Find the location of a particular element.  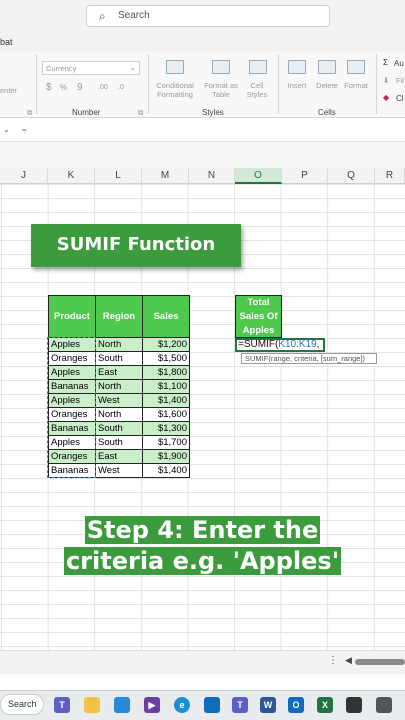

formula-range-ref: K10:K19 is located at coordinates (297, 344).